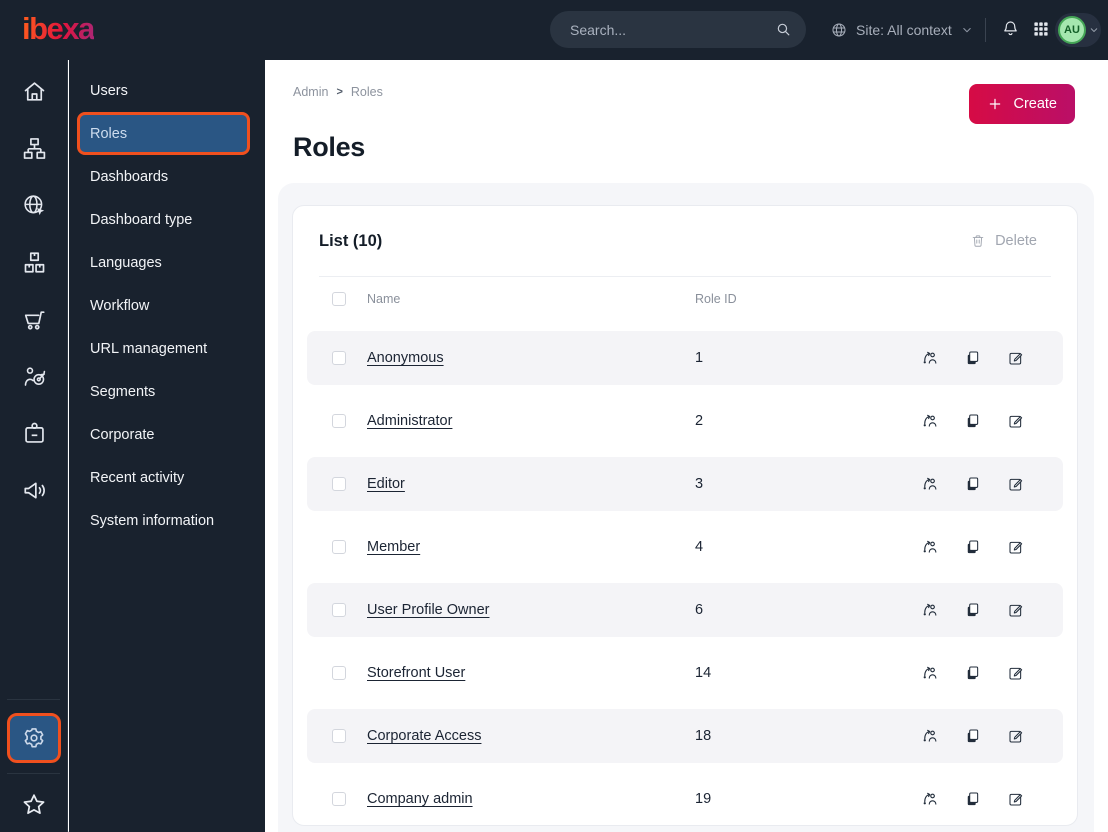 The width and height of the screenshot is (1108, 832). What do you see at coordinates (1022, 104) in the screenshot?
I see `create-button: Create` at bounding box center [1022, 104].